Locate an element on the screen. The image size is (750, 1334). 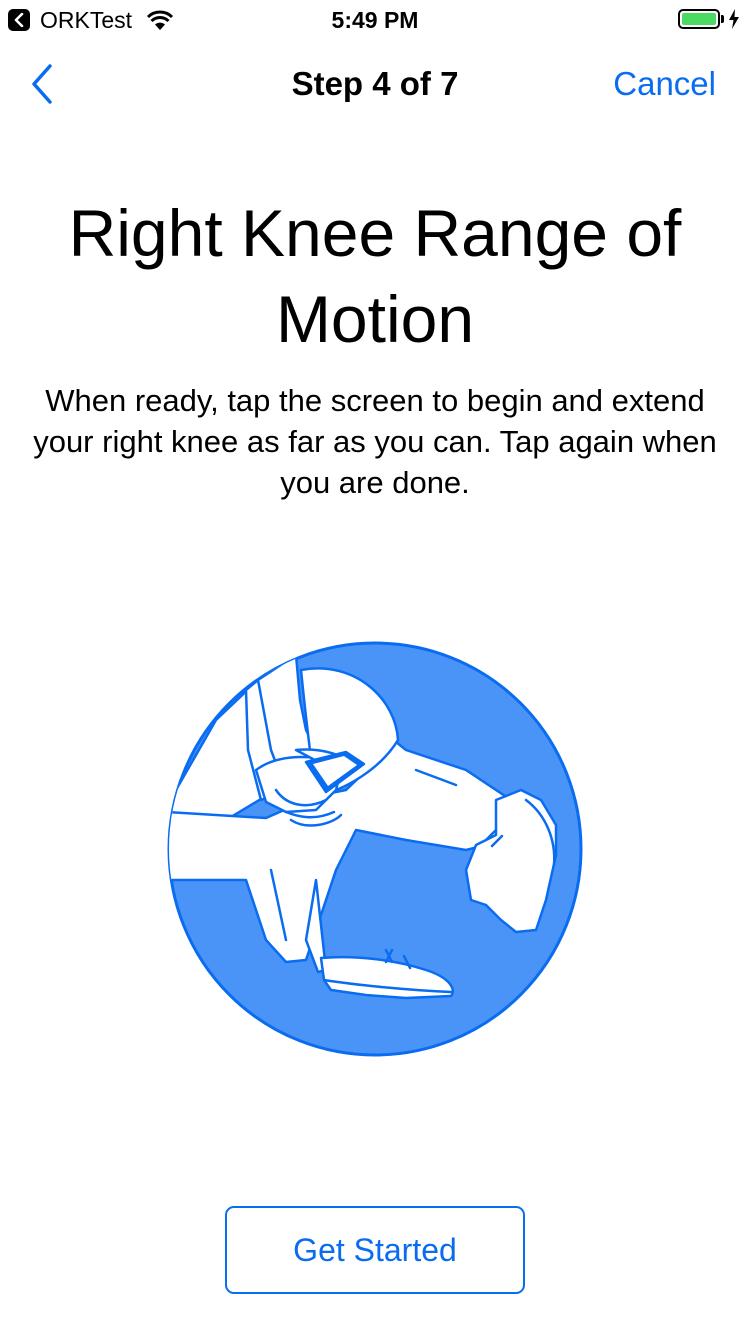
status-bar: ORKTest 5:49 PM is located at coordinates (375, 20).